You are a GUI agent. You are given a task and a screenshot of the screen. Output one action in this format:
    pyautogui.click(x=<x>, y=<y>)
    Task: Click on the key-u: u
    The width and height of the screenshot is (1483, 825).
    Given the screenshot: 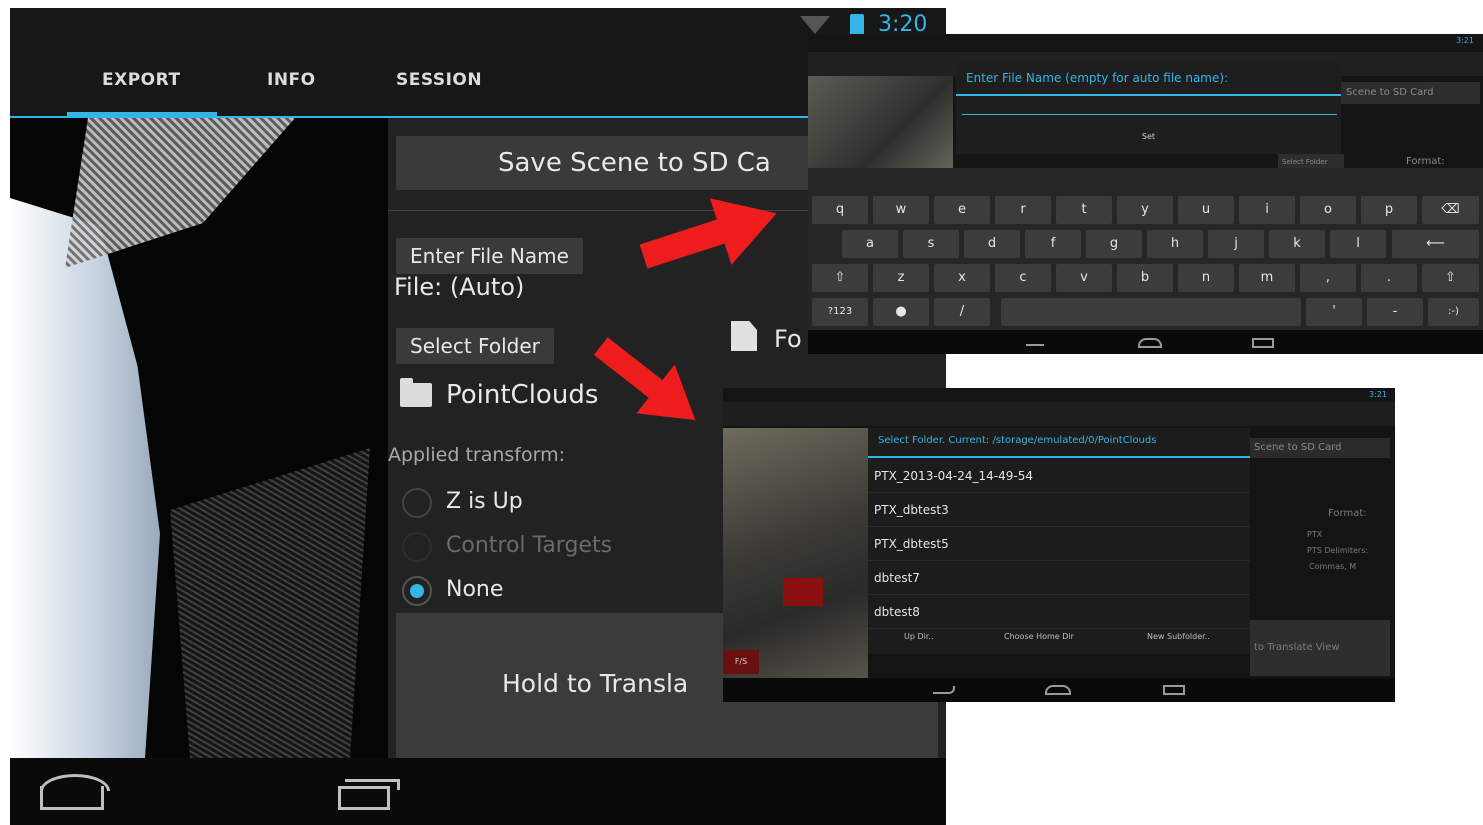 What is the action you would take?
    pyautogui.click(x=1206, y=210)
    